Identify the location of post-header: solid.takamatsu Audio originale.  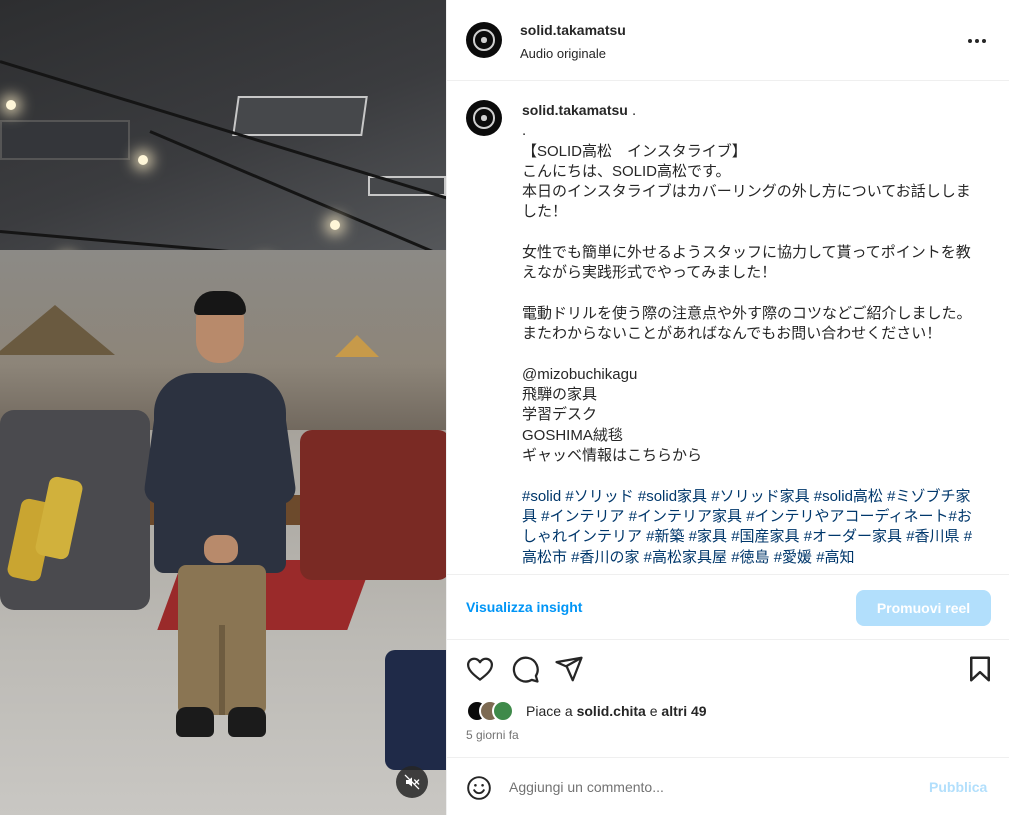
(728, 40).